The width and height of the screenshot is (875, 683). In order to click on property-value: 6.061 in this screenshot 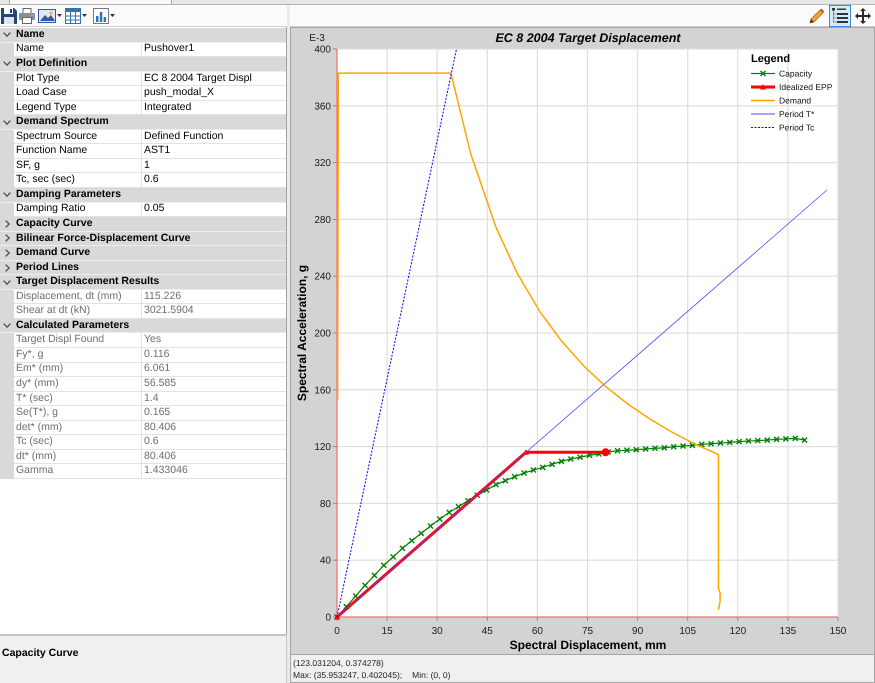, I will do `click(214, 370)`.